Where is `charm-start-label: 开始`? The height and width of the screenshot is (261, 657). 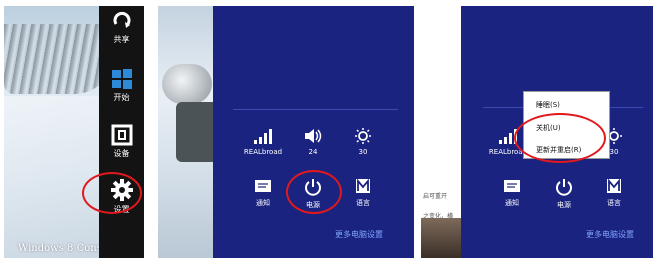 charm-start-label: 开始 is located at coordinates (121, 97).